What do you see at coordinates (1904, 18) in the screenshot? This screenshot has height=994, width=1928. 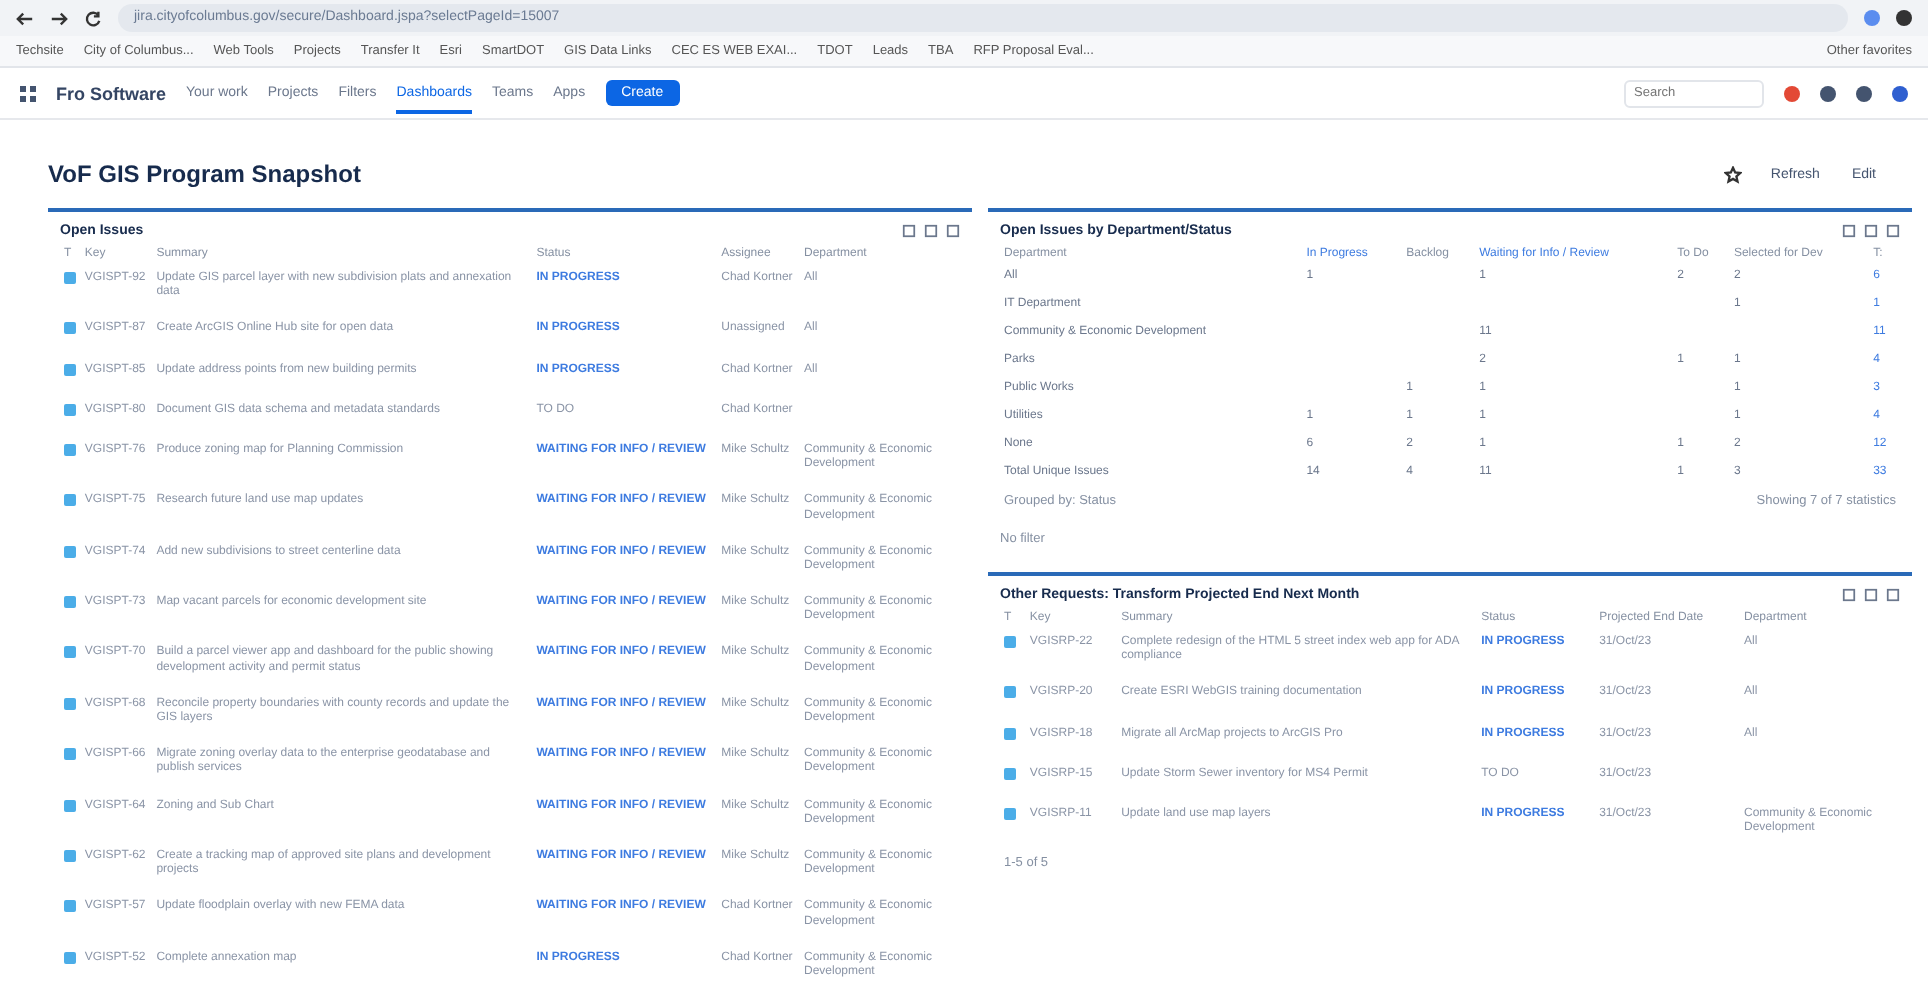 I see `profile-avatar` at bounding box center [1904, 18].